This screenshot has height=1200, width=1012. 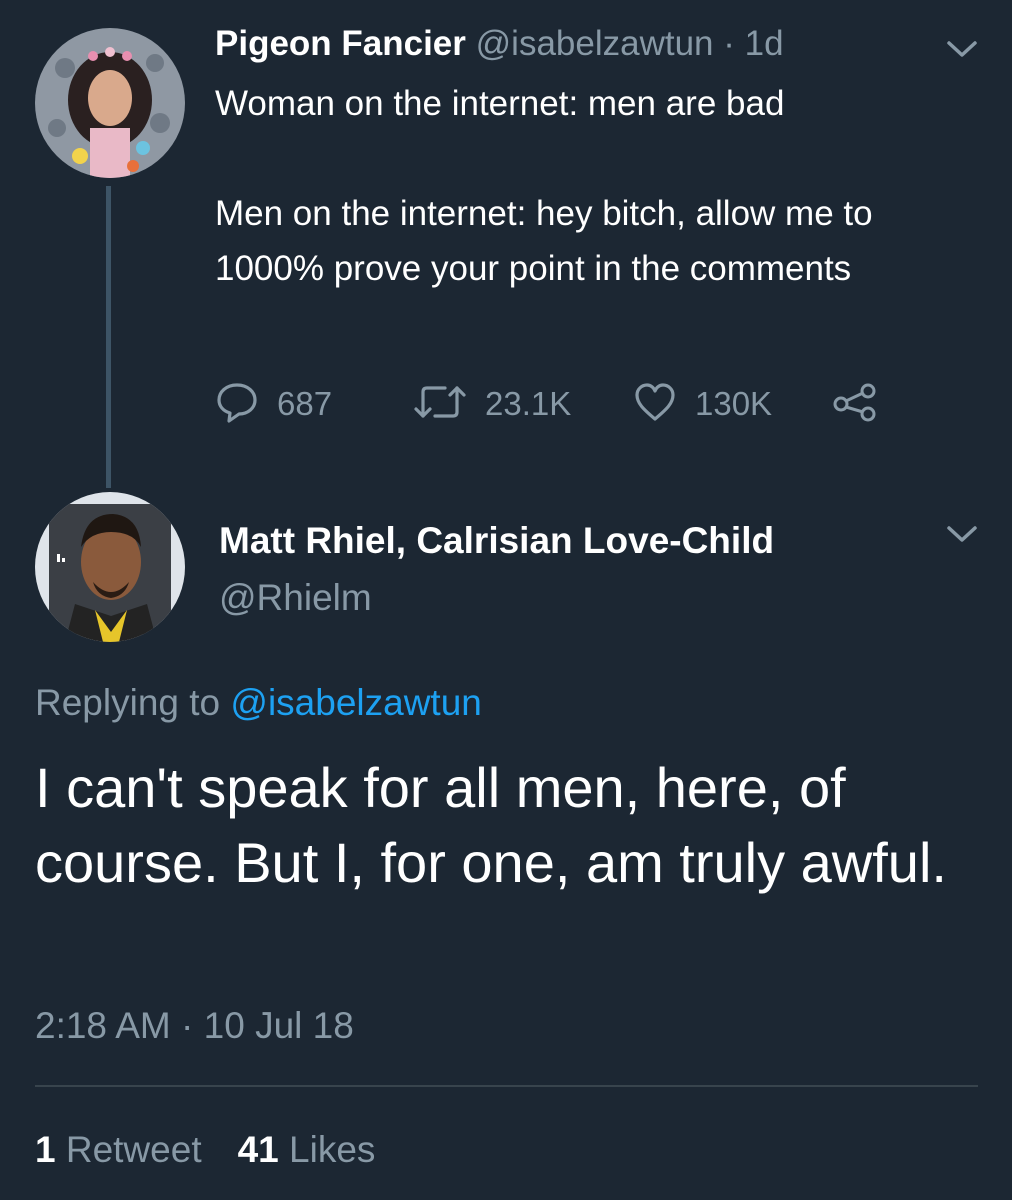 I want to click on share-button, so click(x=855, y=404).